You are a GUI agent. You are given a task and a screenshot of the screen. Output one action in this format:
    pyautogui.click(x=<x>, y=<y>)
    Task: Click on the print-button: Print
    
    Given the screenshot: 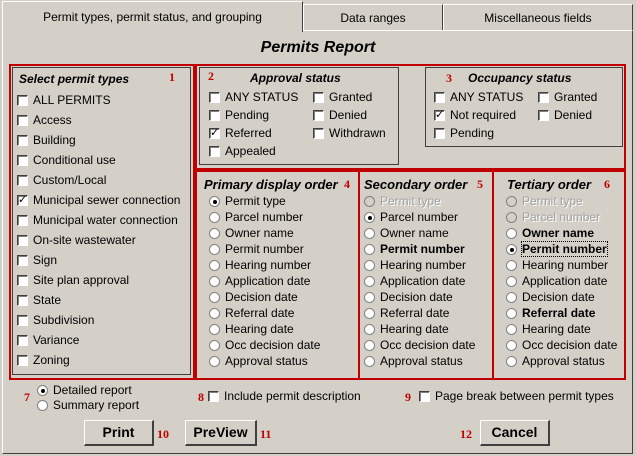 What is the action you would take?
    pyautogui.click(x=119, y=433)
    